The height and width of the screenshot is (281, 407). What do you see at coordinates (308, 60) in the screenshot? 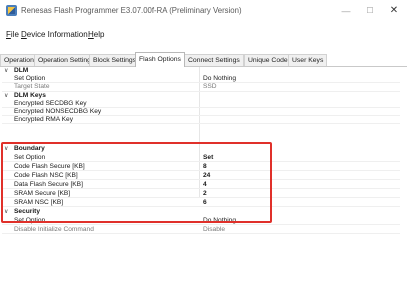
I see `tab-user-keys: User Keys` at bounding box center [308, 60].